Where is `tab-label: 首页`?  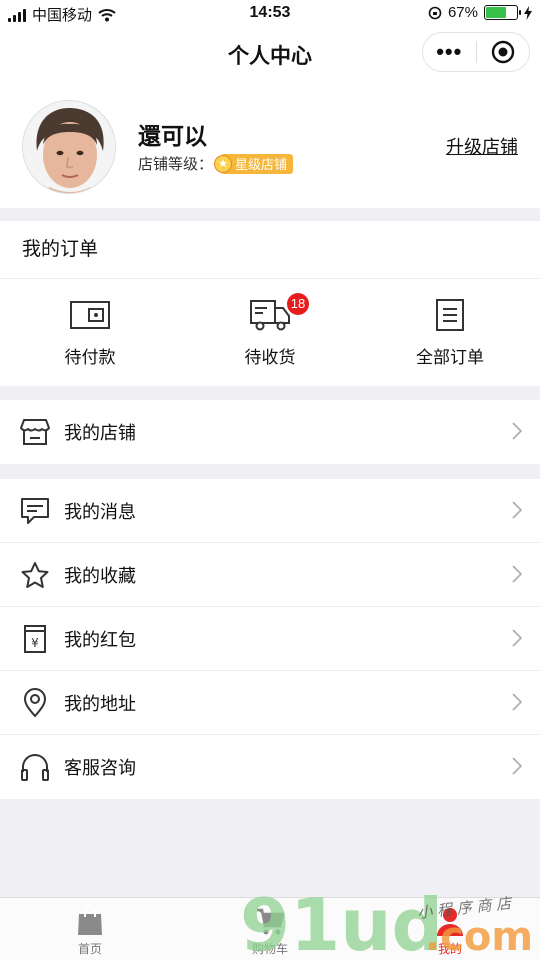 tab-label: 首页 is located at coordinates (89, 949).